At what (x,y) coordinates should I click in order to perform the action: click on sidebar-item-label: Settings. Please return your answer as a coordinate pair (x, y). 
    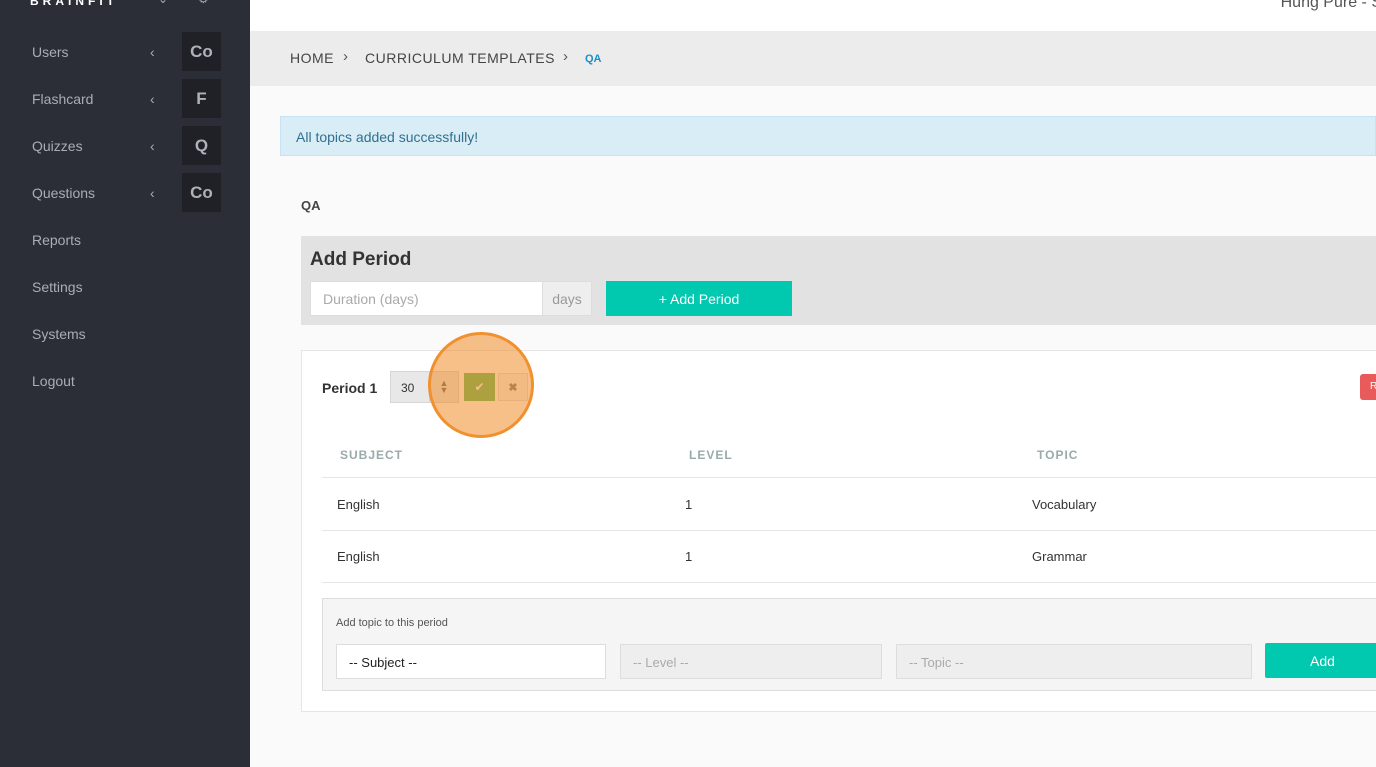
    Looking at the image, I should click on (57, 286).